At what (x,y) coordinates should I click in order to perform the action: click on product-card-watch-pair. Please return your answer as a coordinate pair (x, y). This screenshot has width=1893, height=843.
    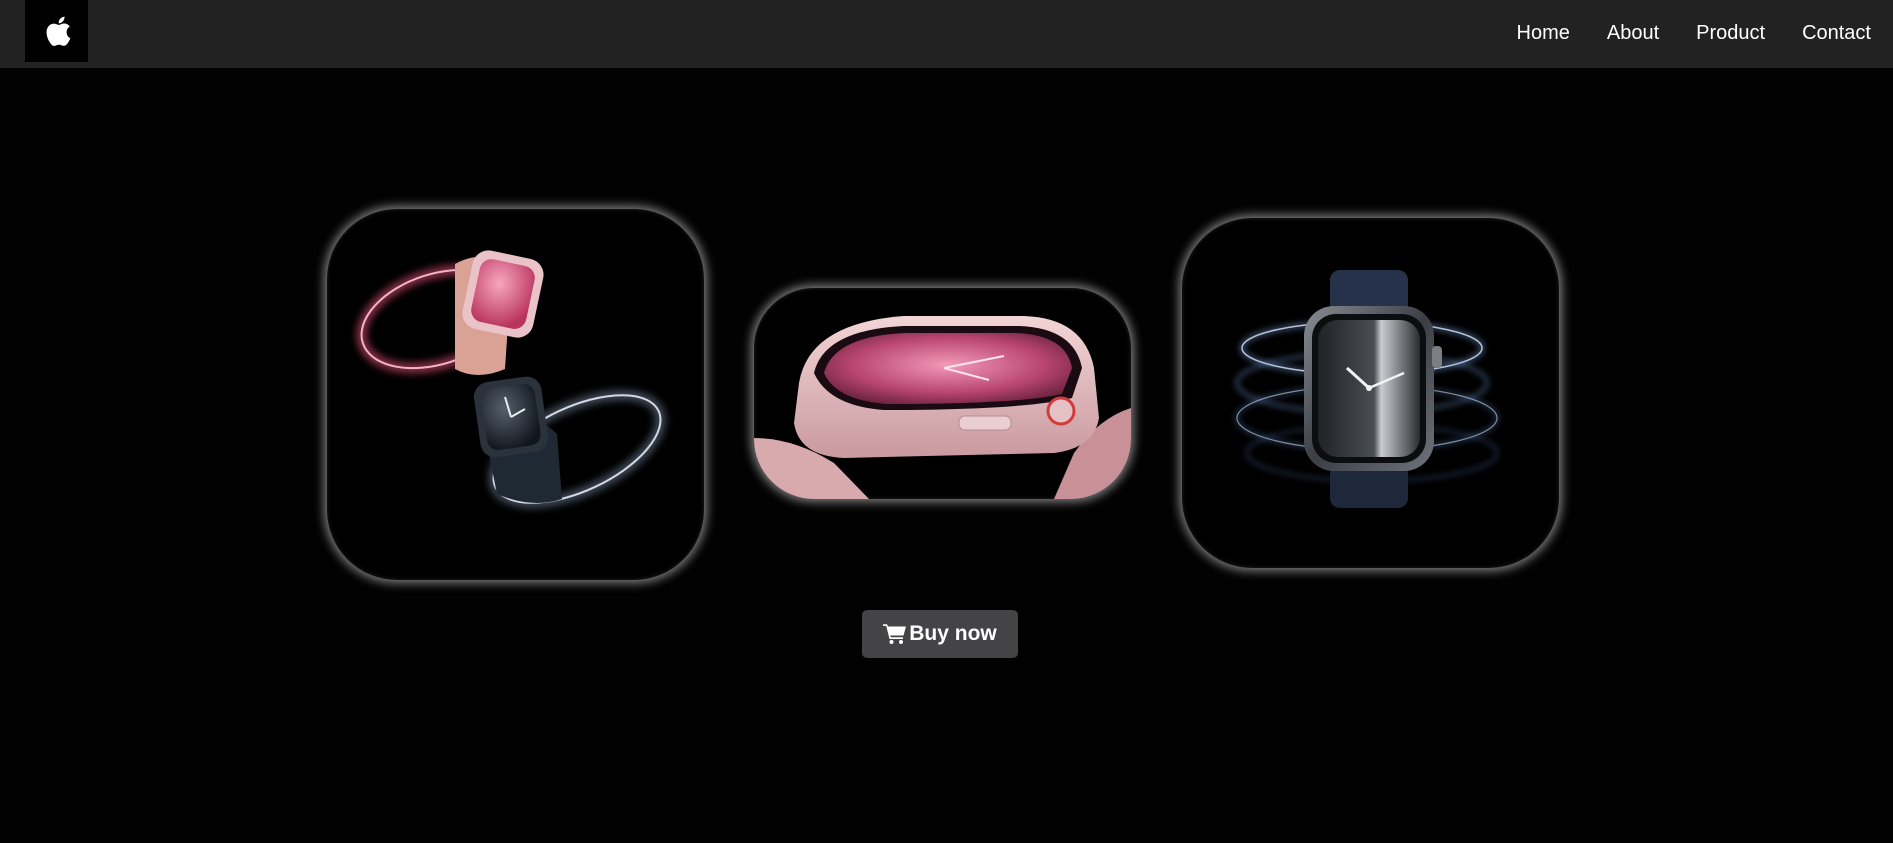
    Looking at the image, I should click on (515, 394).